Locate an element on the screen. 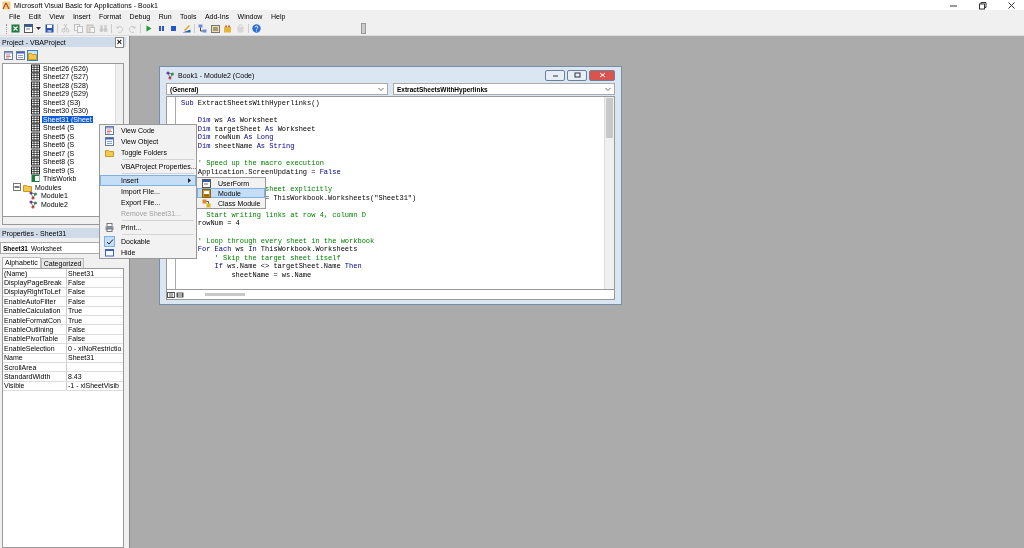 The height and width of the screenshot is (548, 1024). maximize-button is located at coordinates (577, 75).